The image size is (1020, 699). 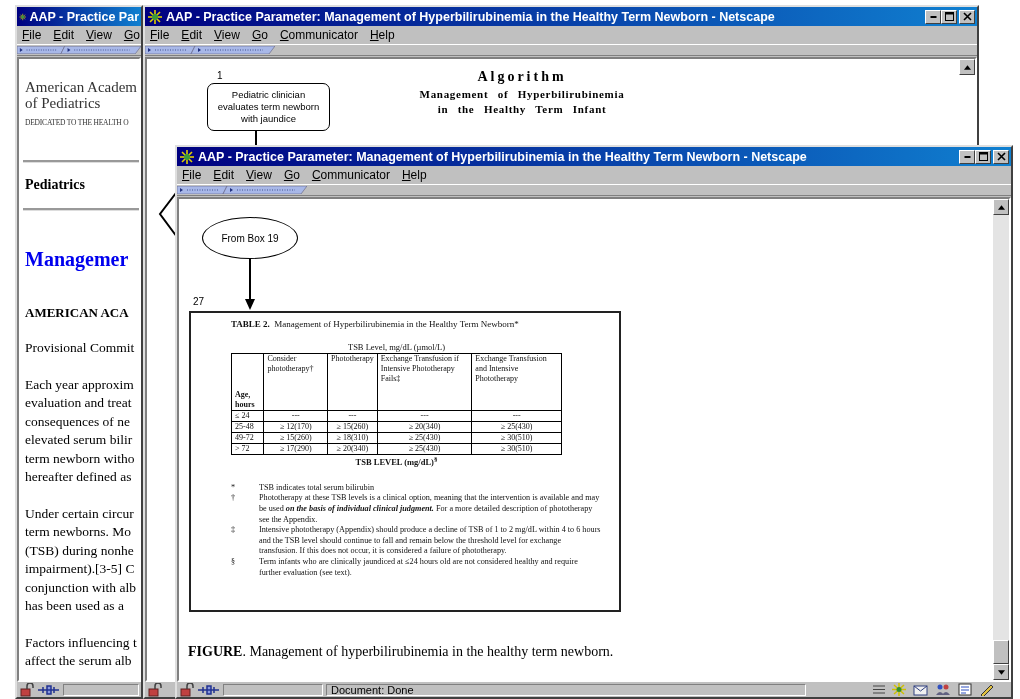 I want to click on down-arrow-icon, so click(x=1001, y=672).